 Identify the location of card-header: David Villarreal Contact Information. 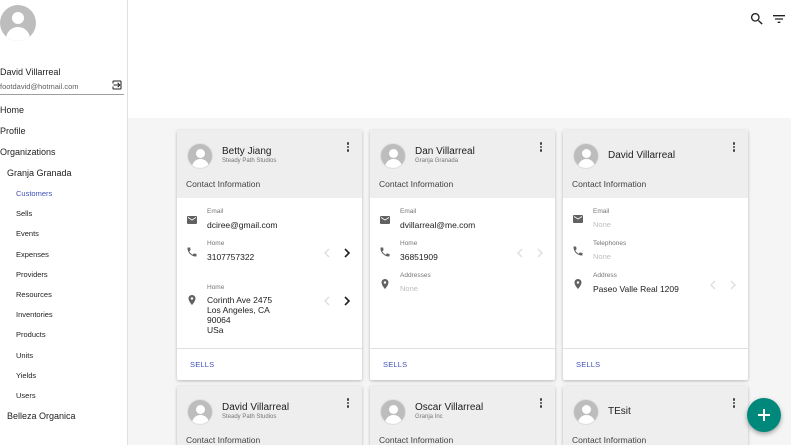
(655, 164).